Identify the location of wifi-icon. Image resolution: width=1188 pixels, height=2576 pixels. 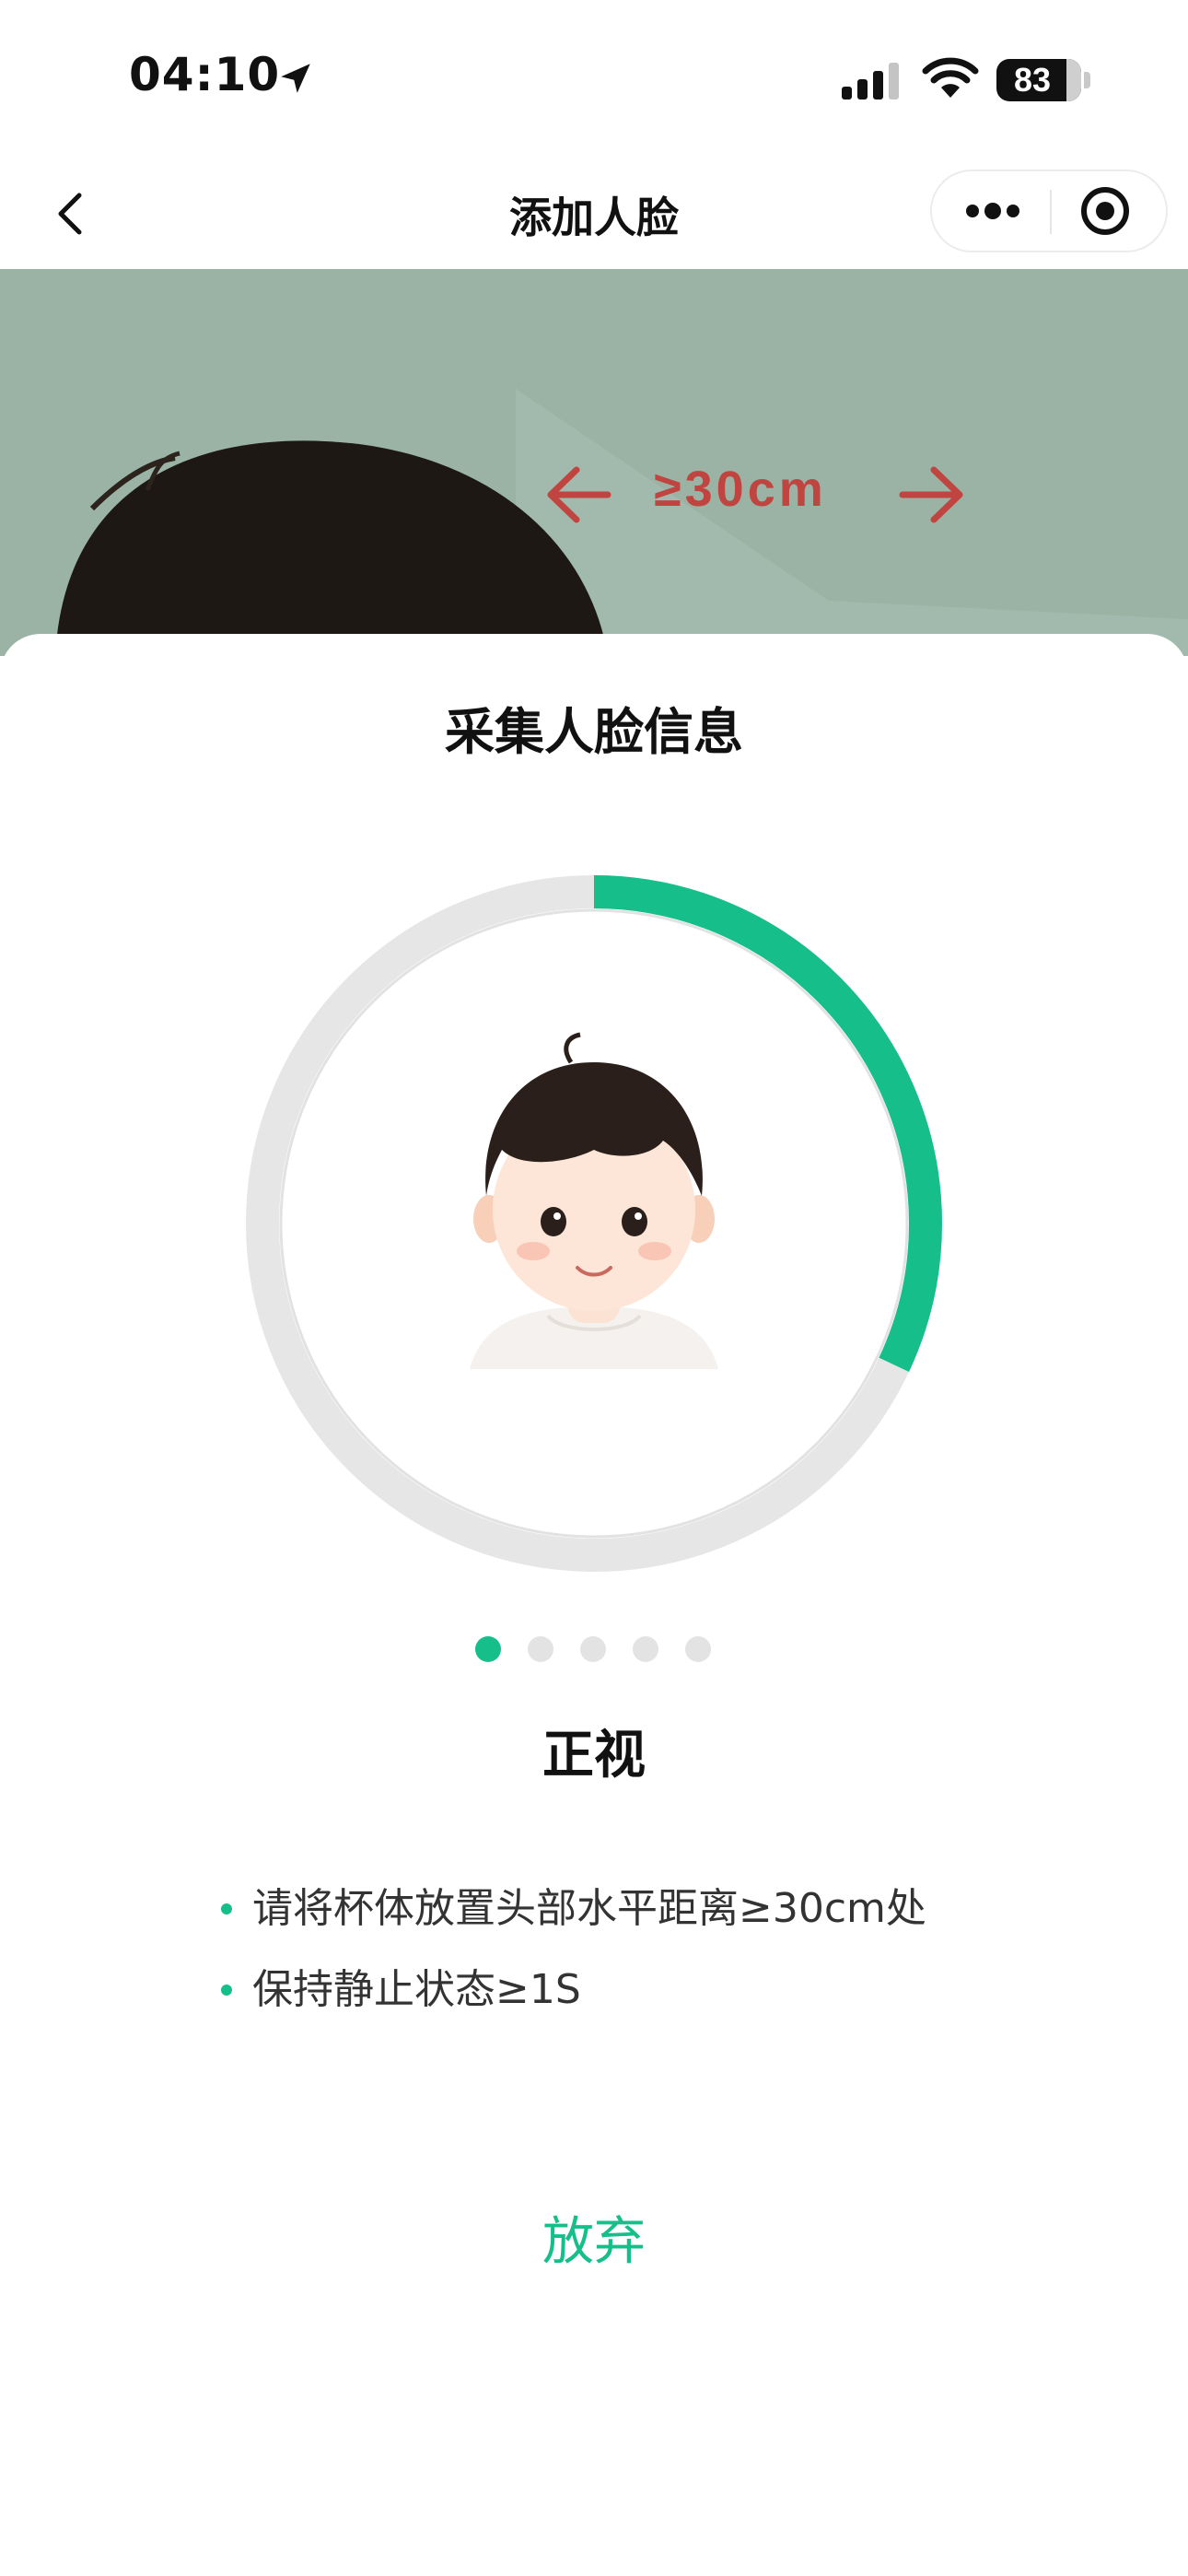
(951, 77).